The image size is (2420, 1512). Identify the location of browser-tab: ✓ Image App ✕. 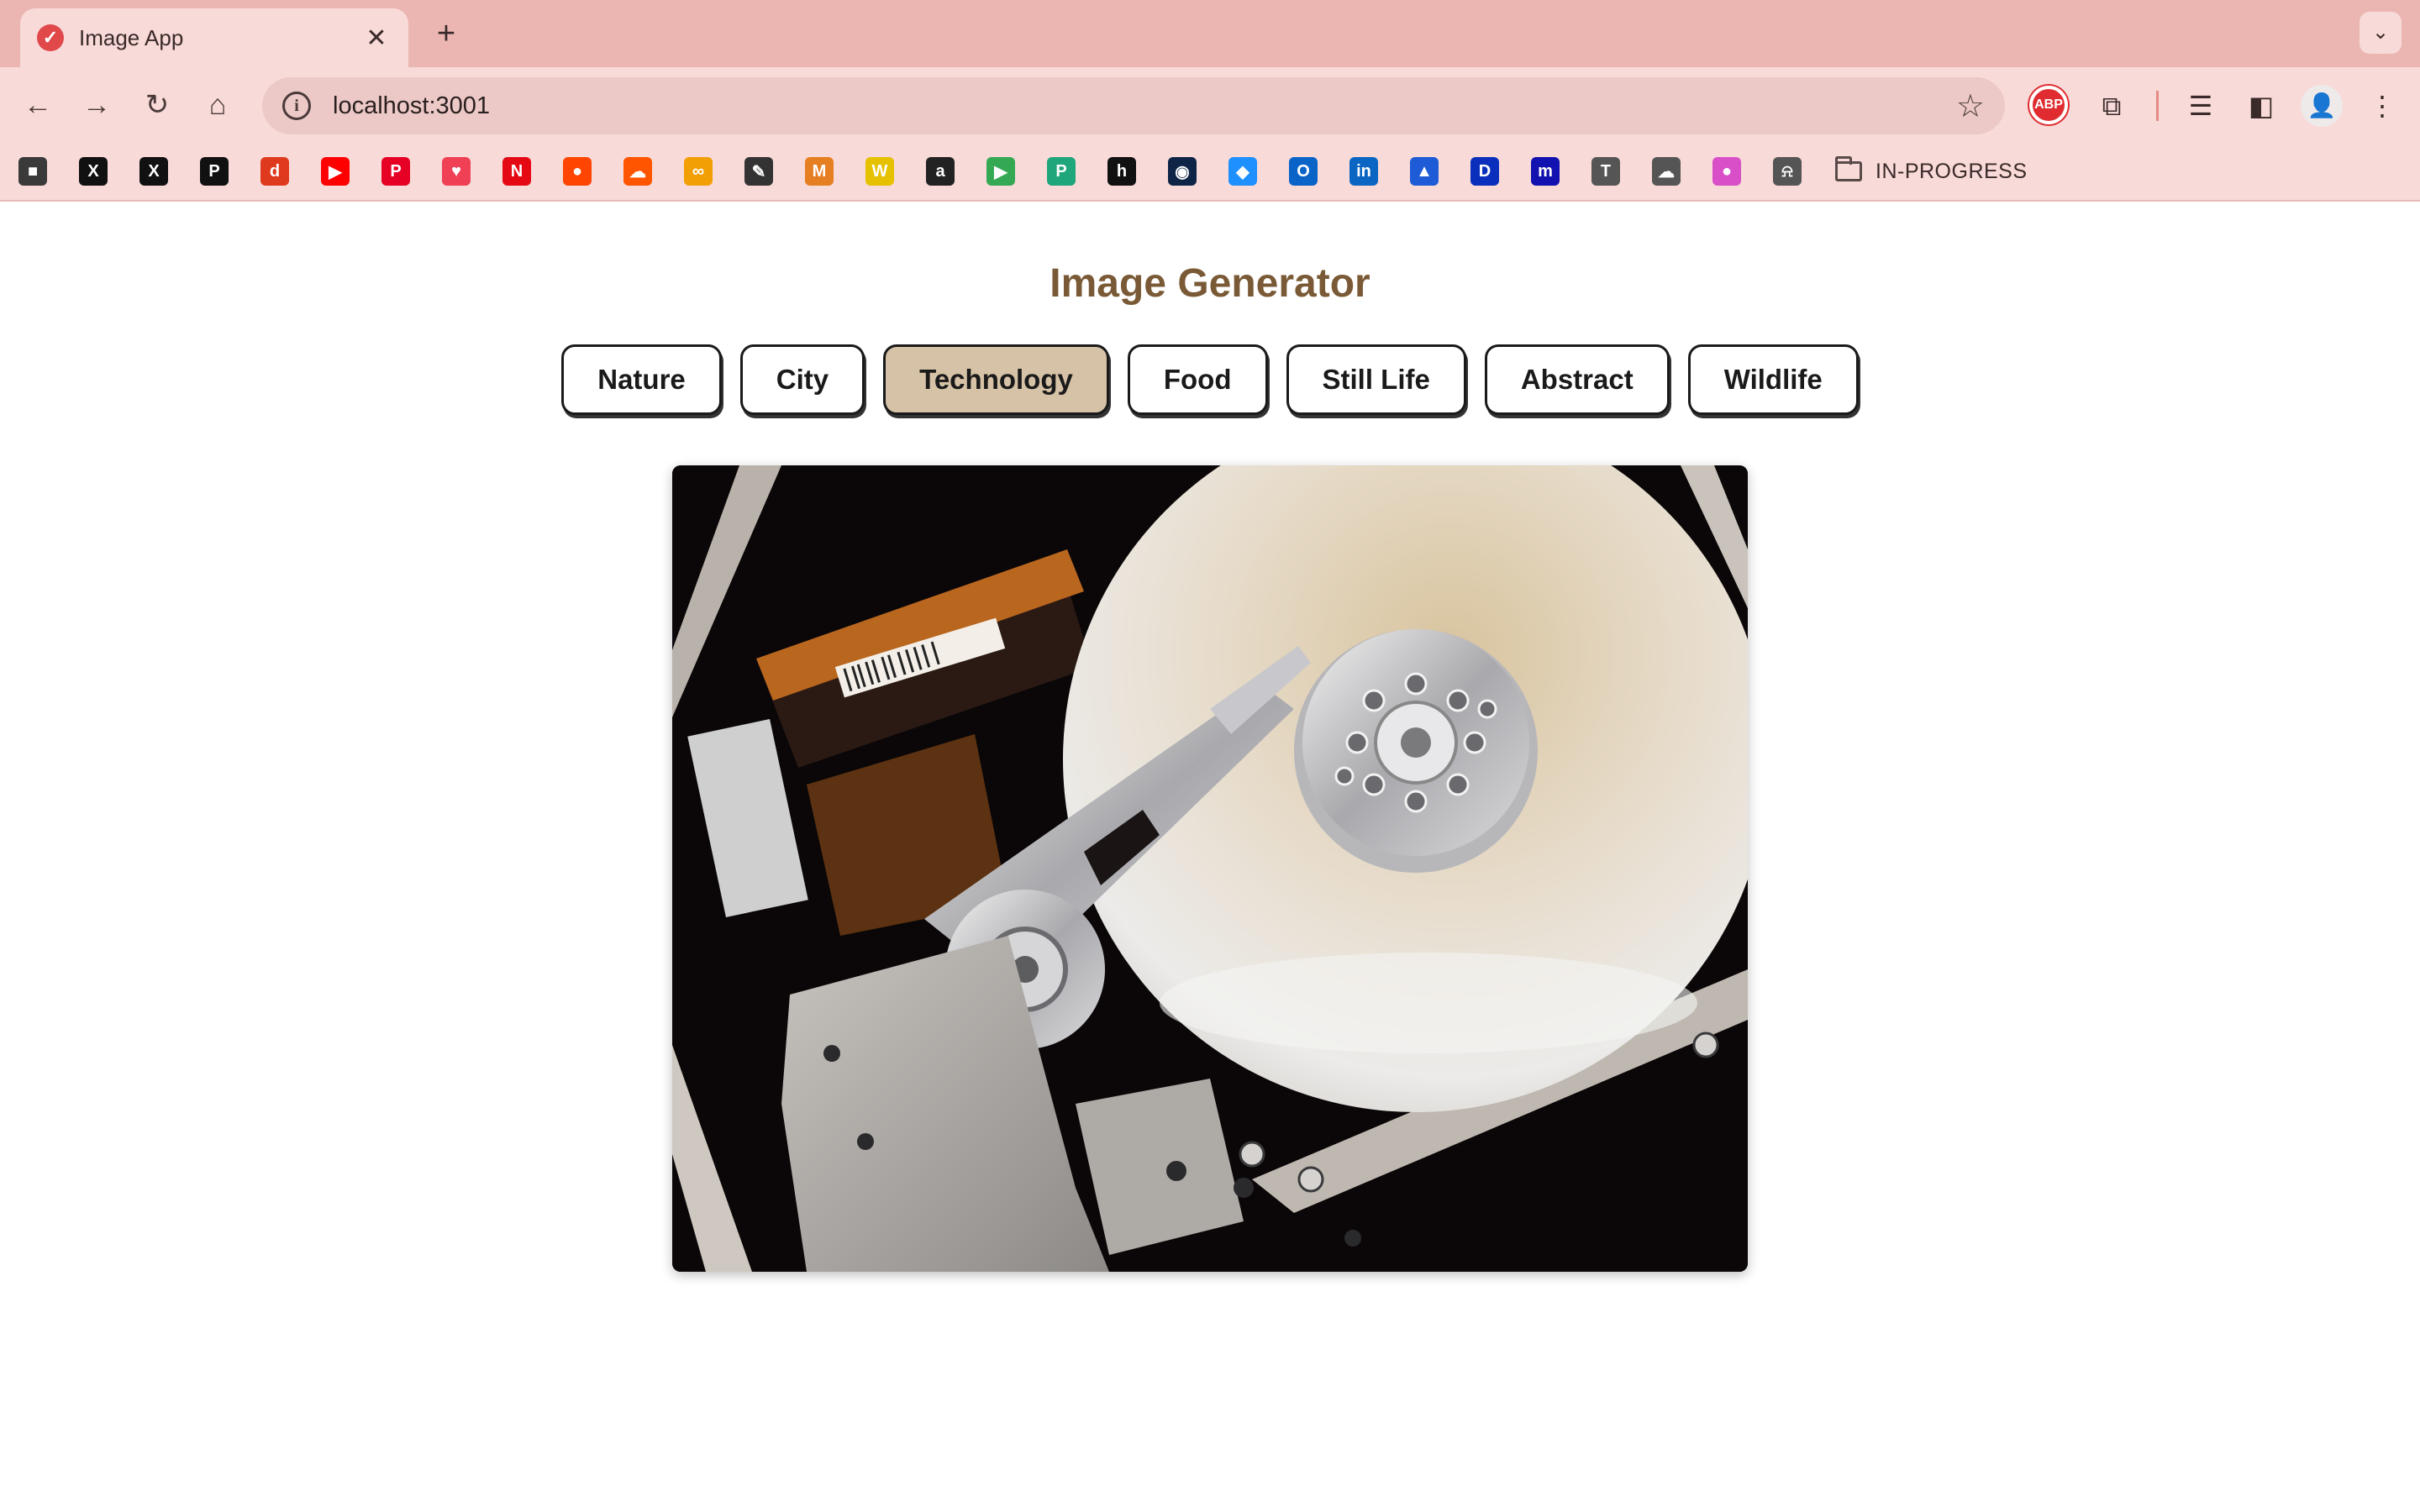
(214, 37).